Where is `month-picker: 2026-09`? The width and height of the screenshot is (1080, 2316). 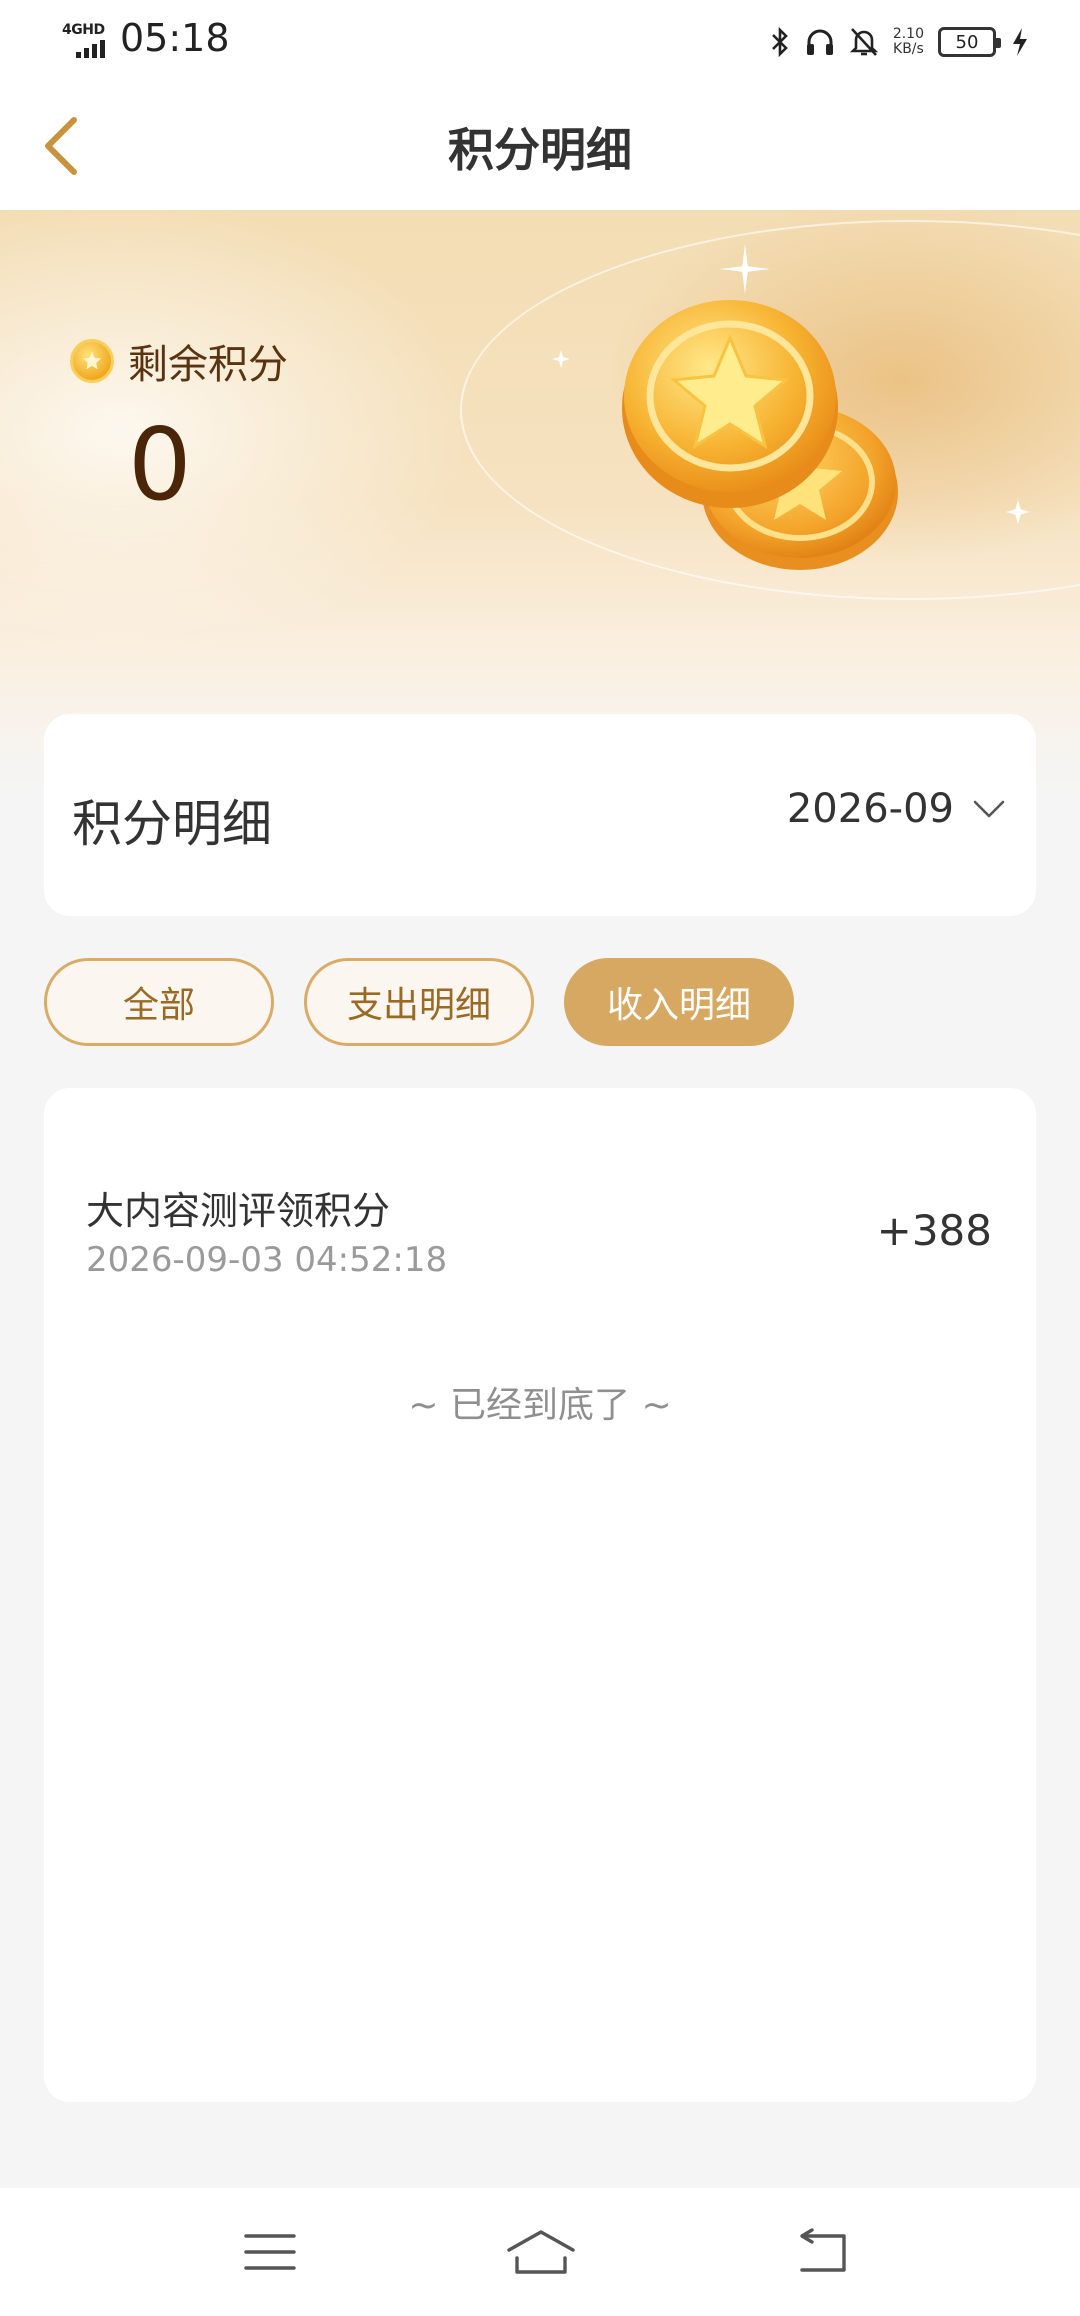 month-picker: 2026-09 is located at coordinates (896, 809).